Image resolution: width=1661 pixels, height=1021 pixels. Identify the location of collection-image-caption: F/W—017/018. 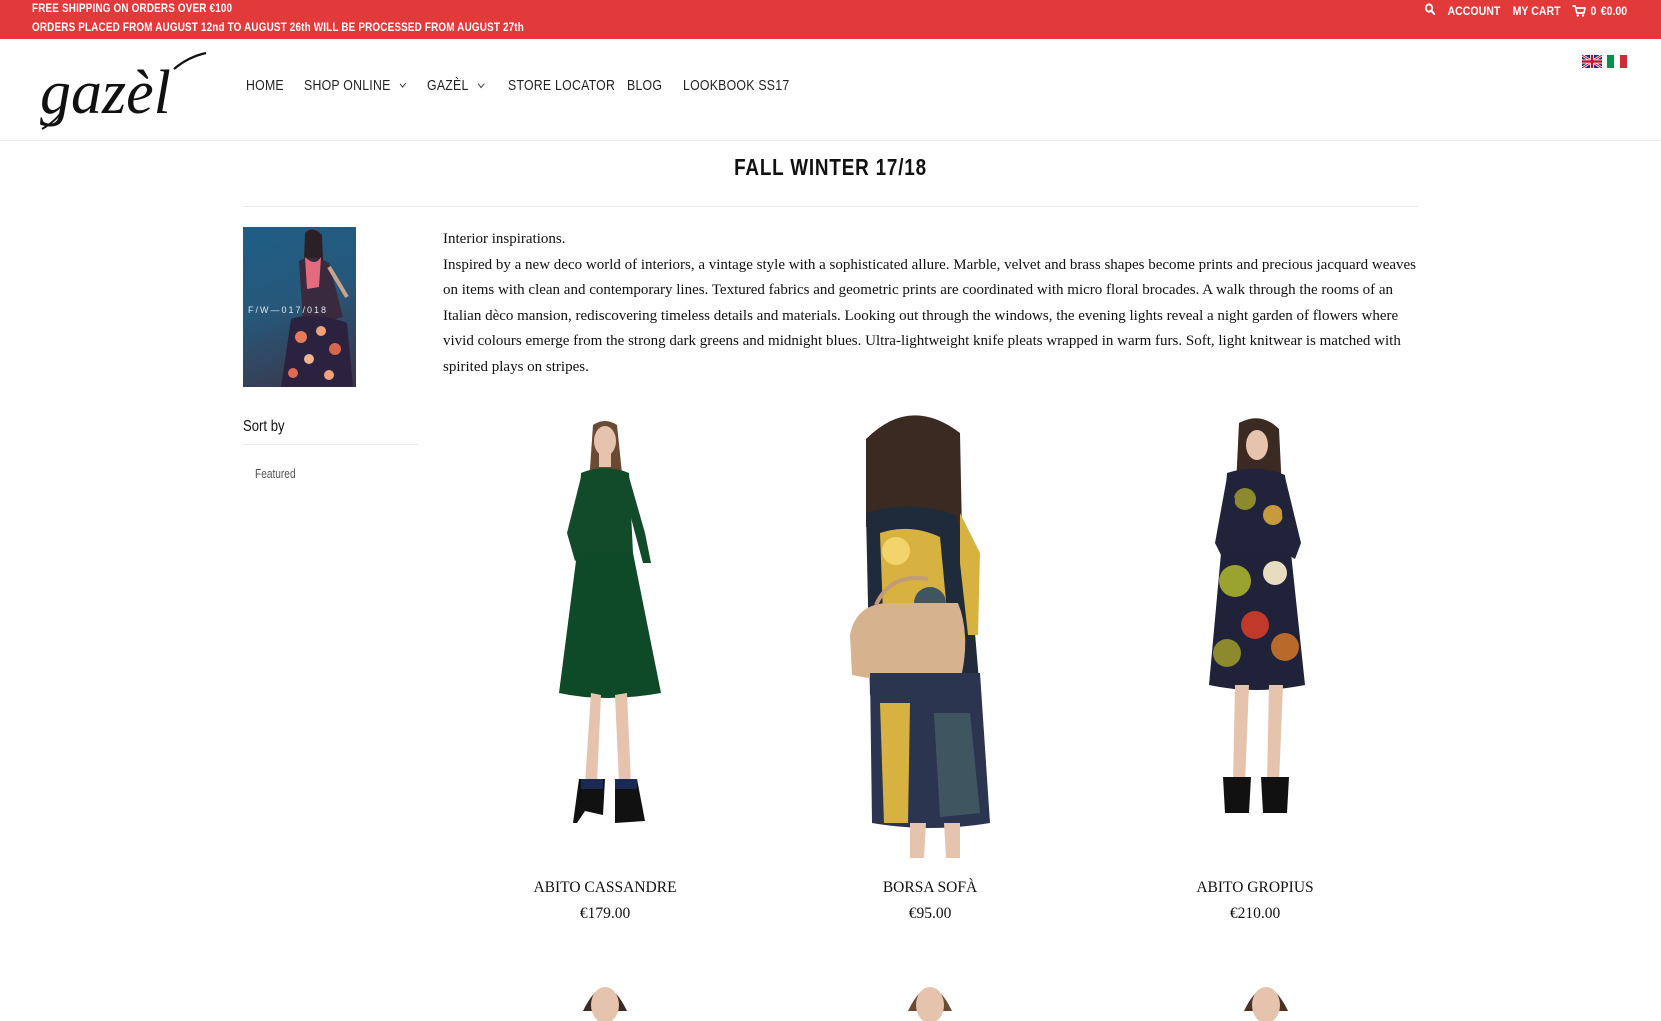
(288, 310).